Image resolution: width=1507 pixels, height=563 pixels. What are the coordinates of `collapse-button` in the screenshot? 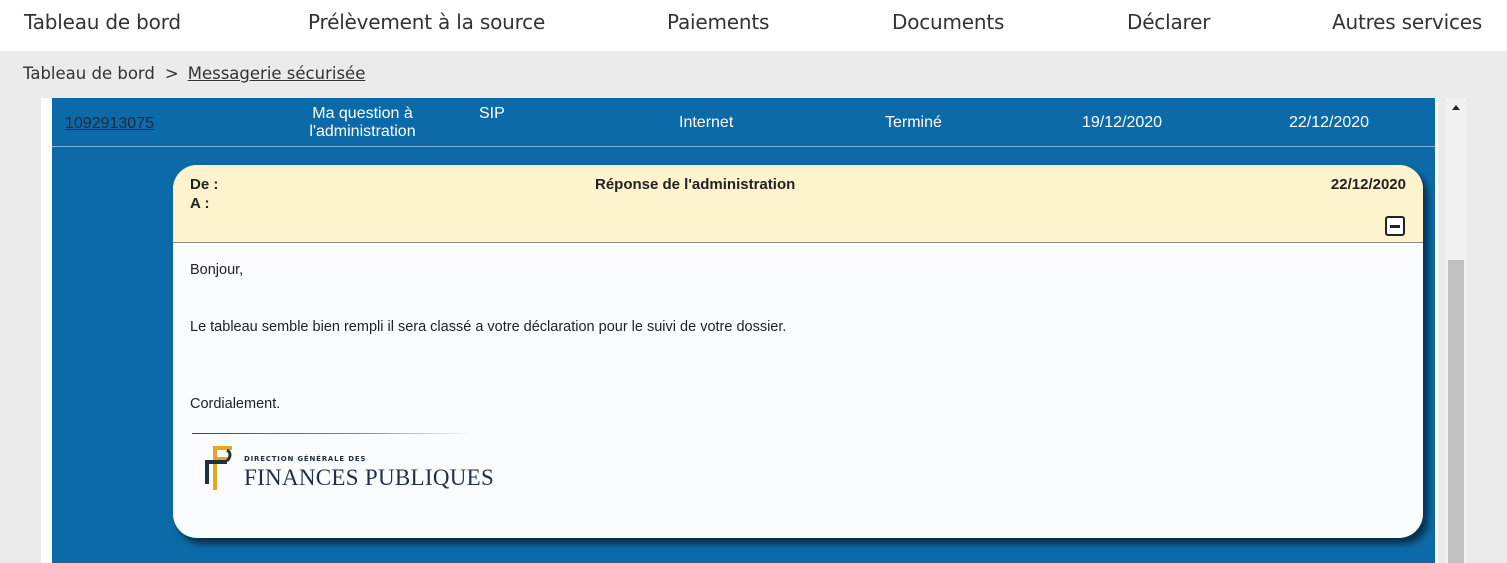 It's located at (1395, 226).